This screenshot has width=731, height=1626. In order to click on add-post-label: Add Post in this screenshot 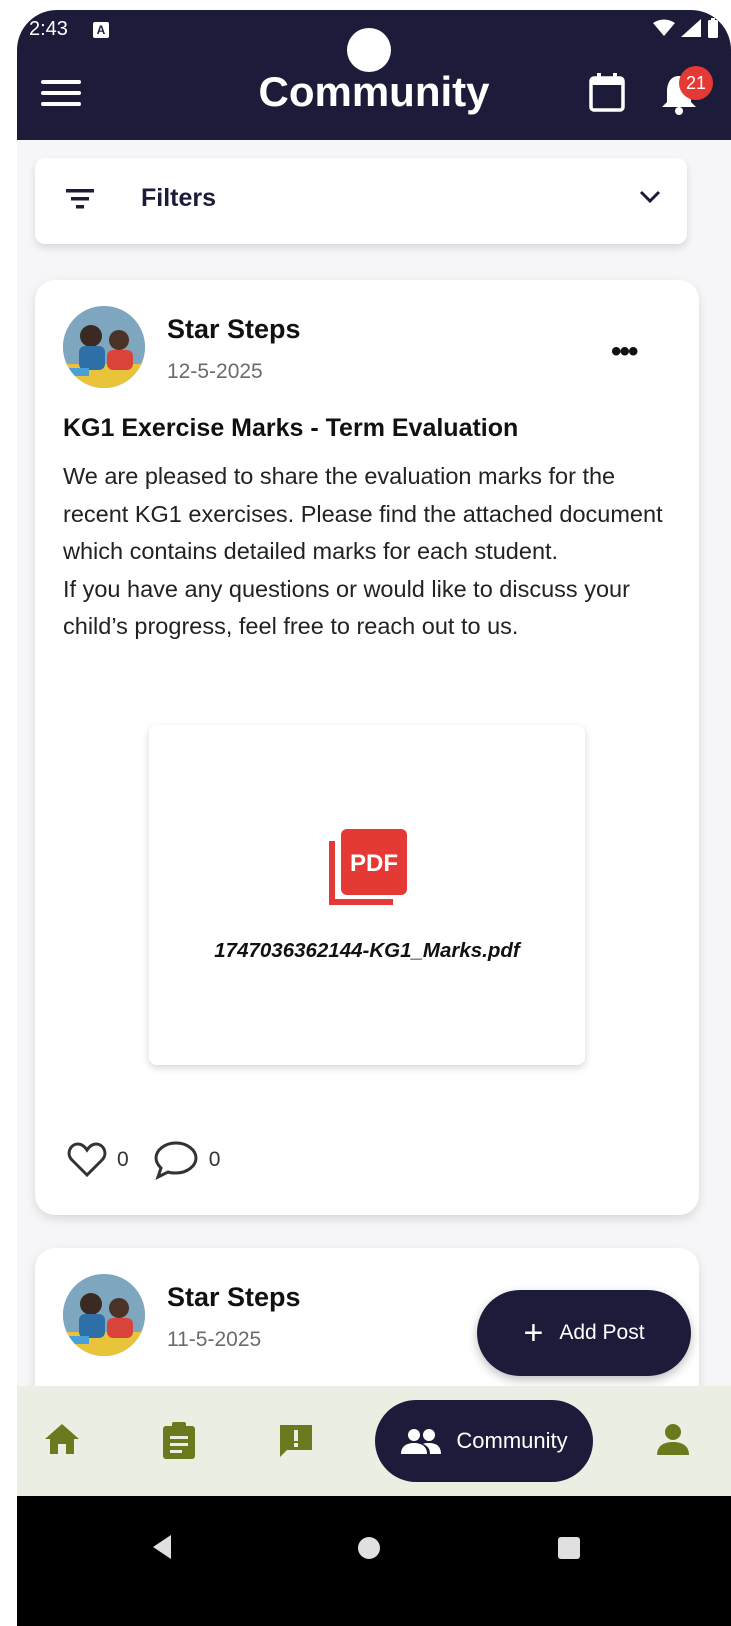, I will do `click(602, 1332)`.